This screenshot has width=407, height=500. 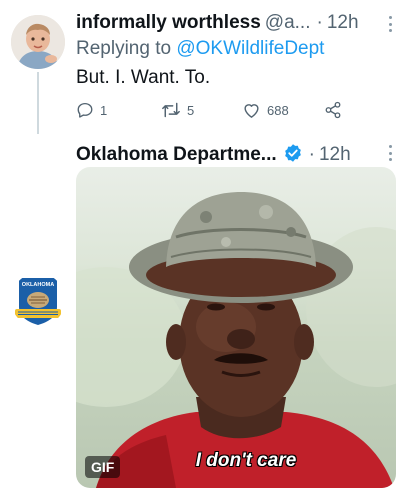 I want to click on tweet-text: But. I. Want. To., so click(x=143, y=77).